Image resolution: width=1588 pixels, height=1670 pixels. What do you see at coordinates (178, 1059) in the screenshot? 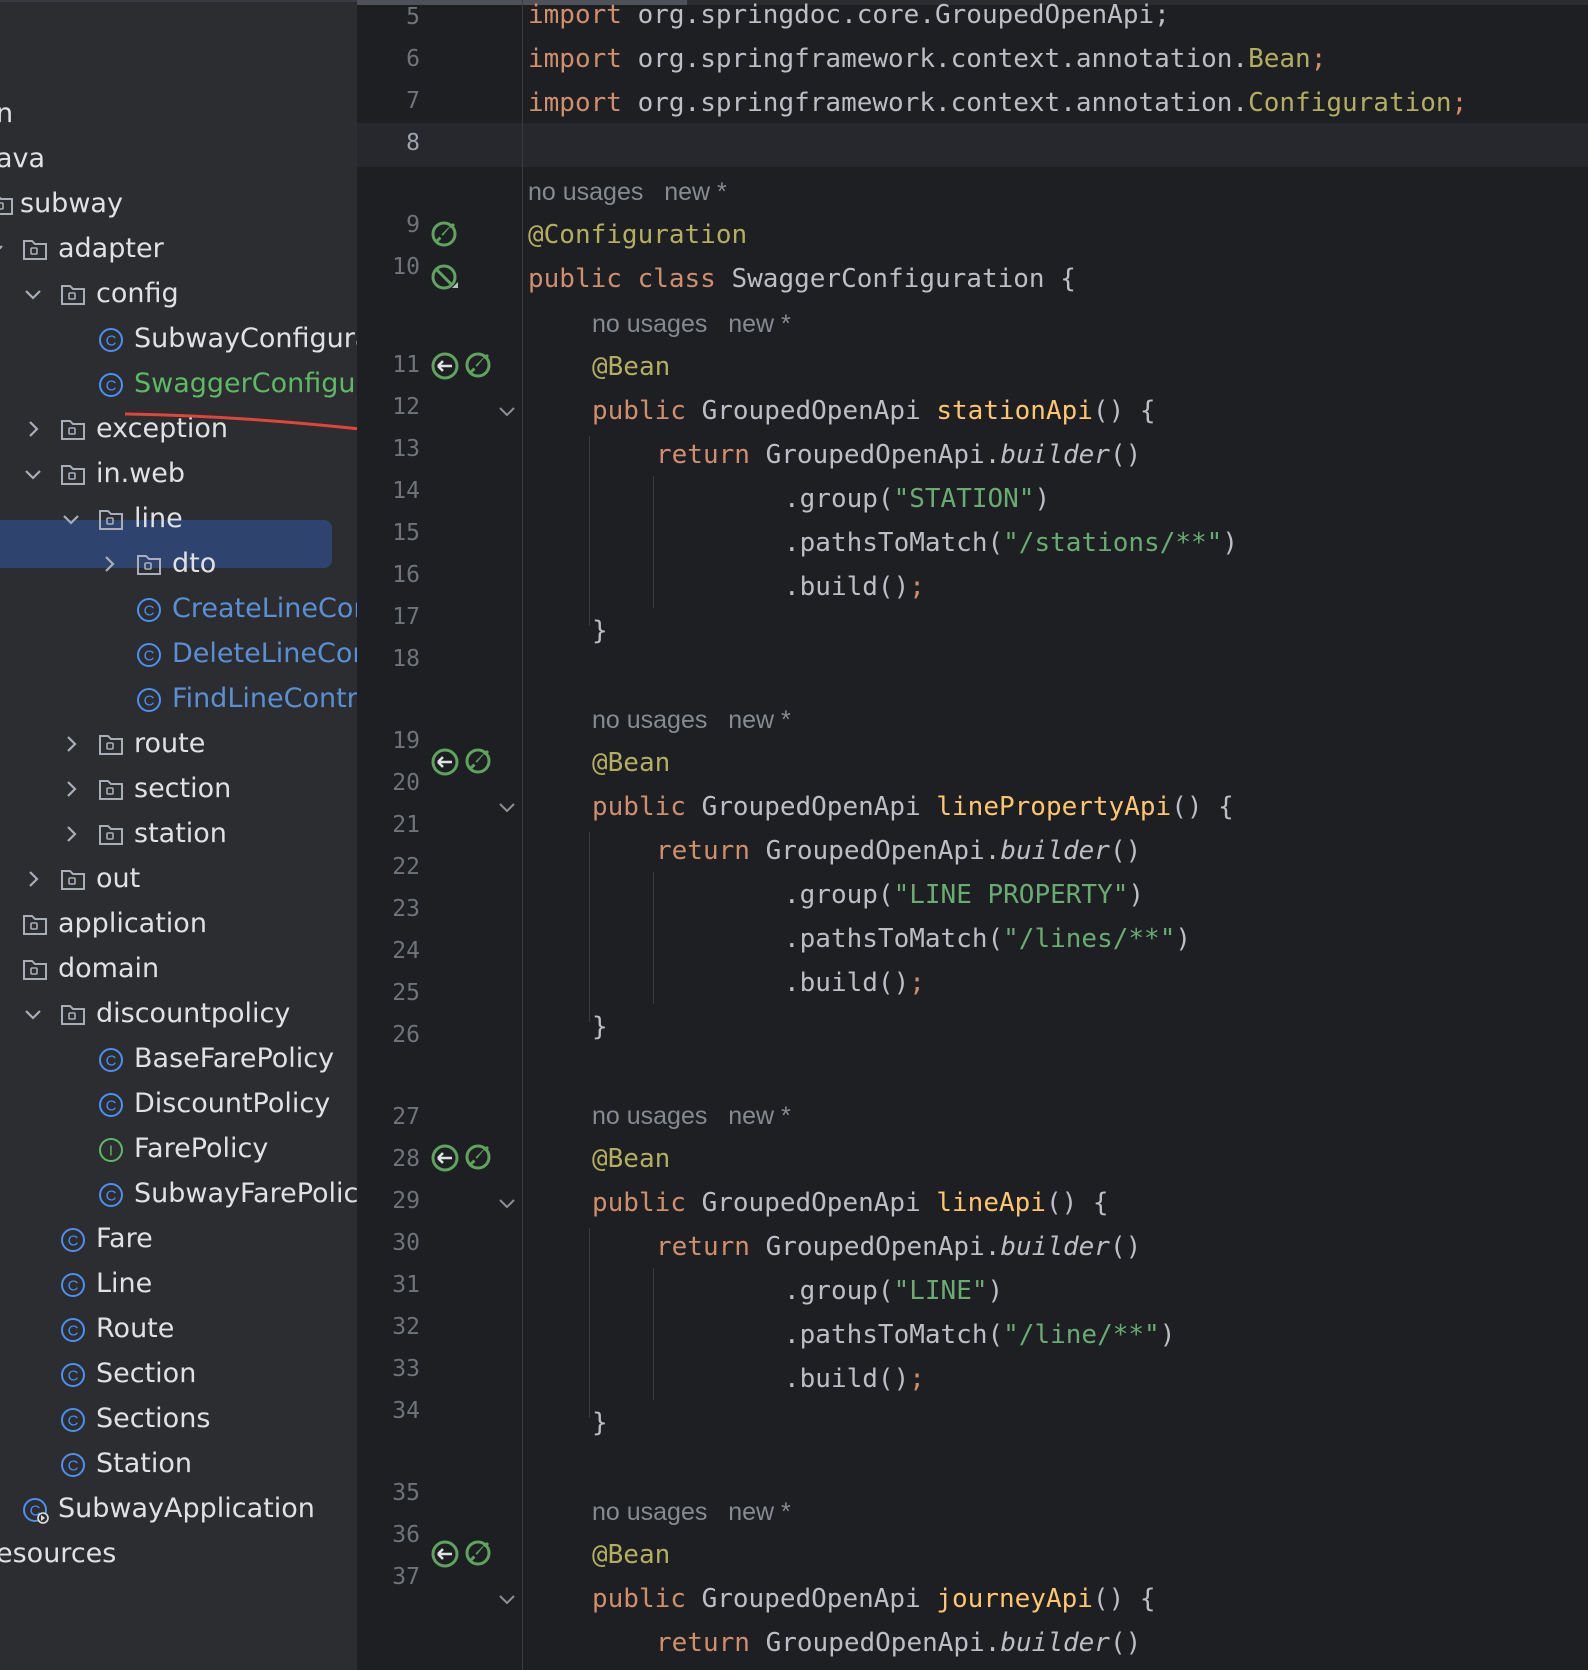
I see `tree-item-basefarepolicy: C BaseFarePolicy` at bounding box center [178, 1059].